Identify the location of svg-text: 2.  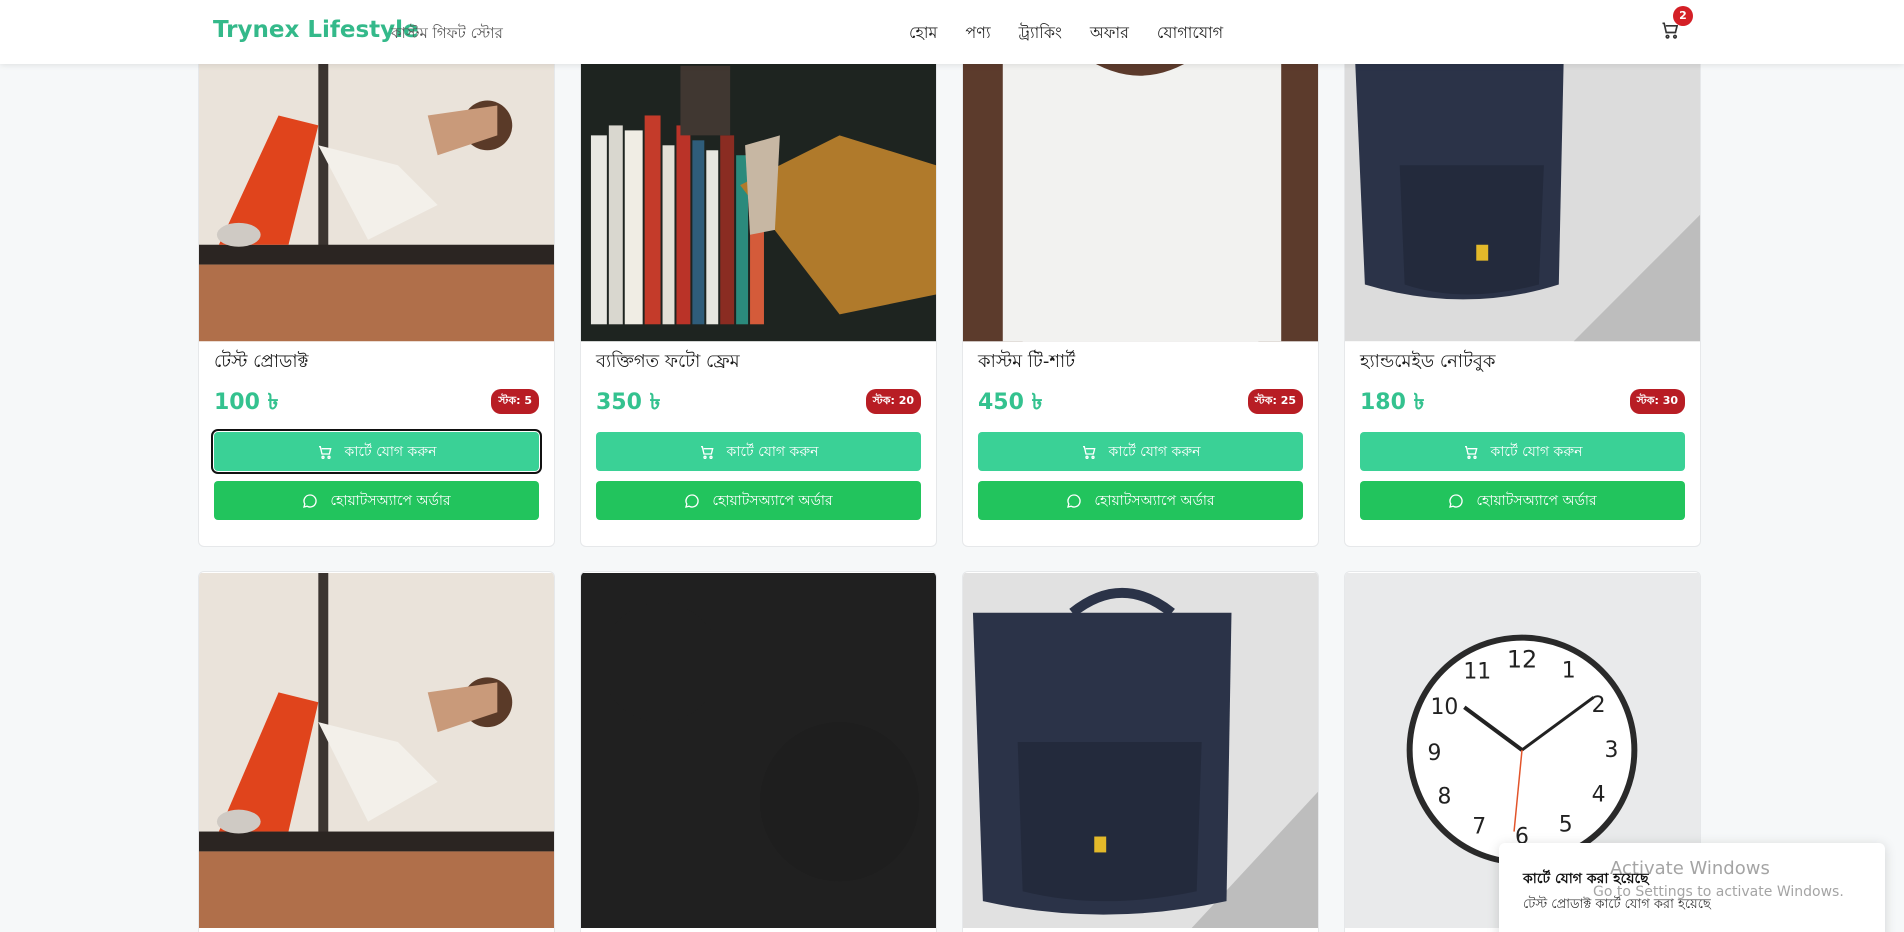
(1599, 705).